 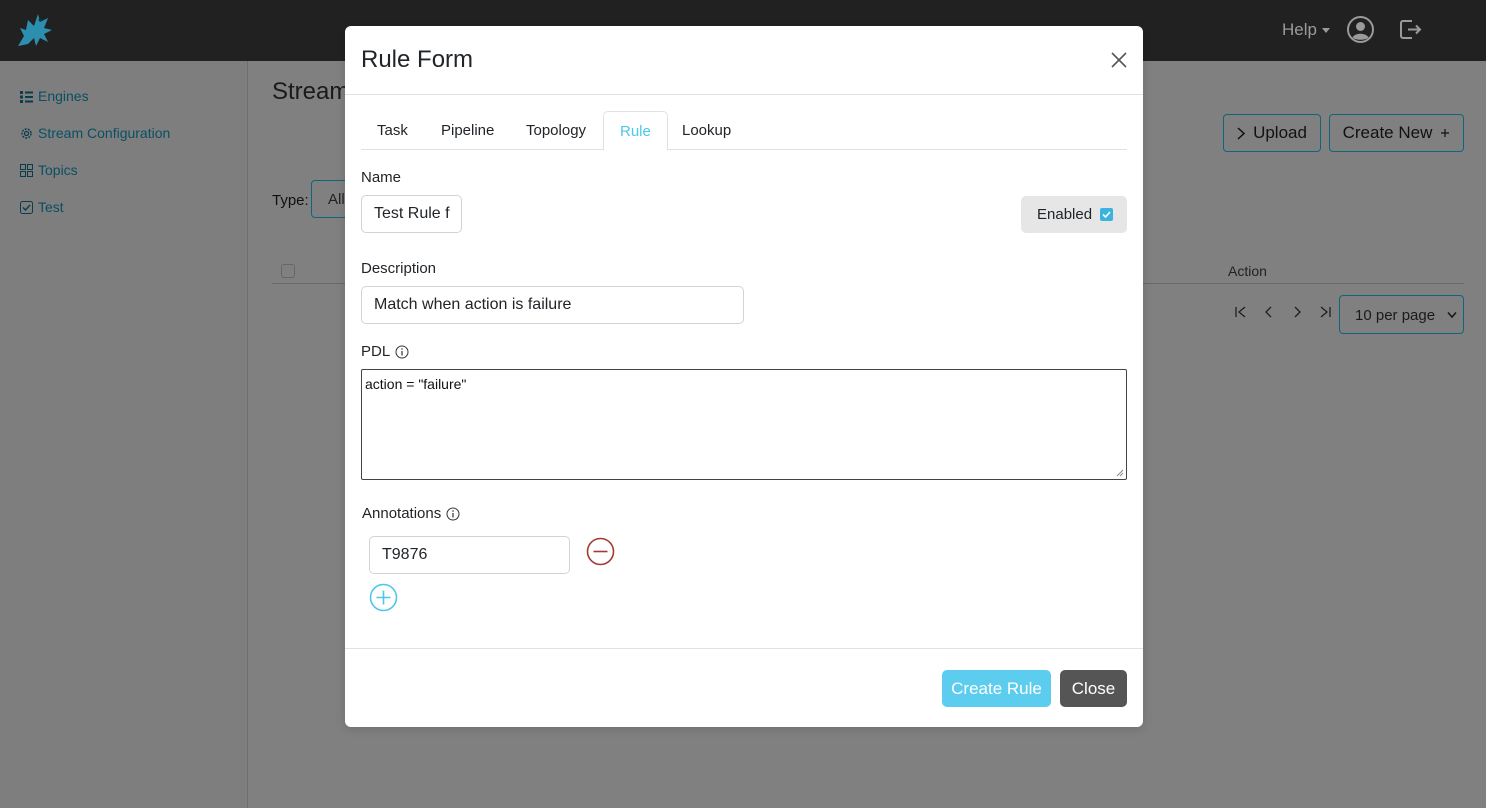 What do you see at coordinates (376, 351) in the screenshot?
I see `pdl-label: PDL` at bounding box center [376, 351].